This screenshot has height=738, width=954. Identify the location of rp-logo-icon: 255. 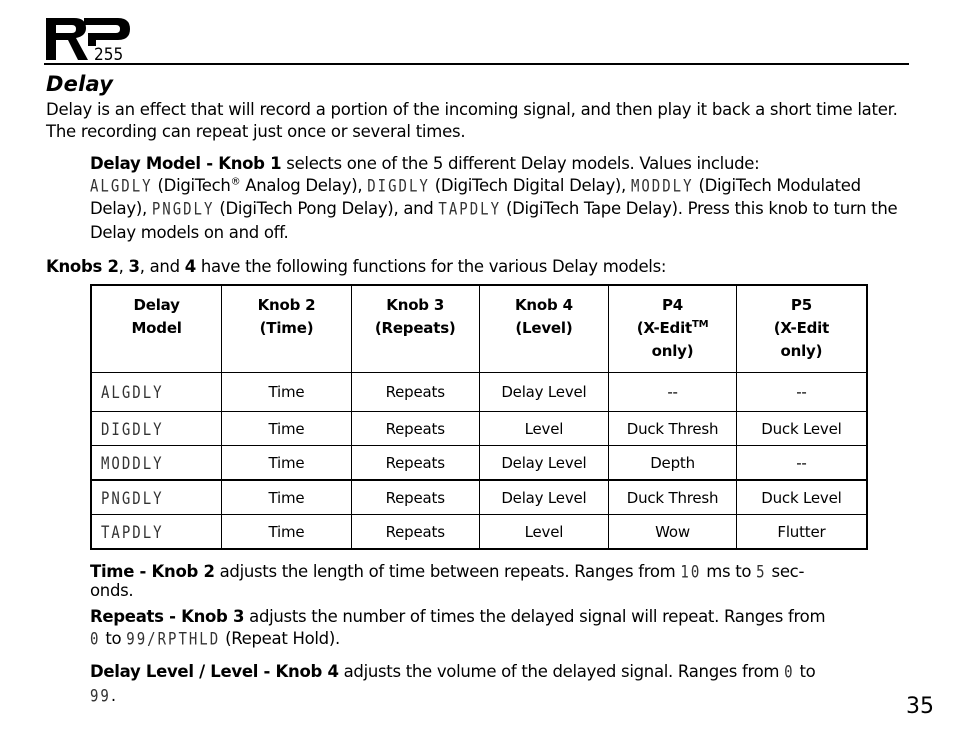
(88, 41).